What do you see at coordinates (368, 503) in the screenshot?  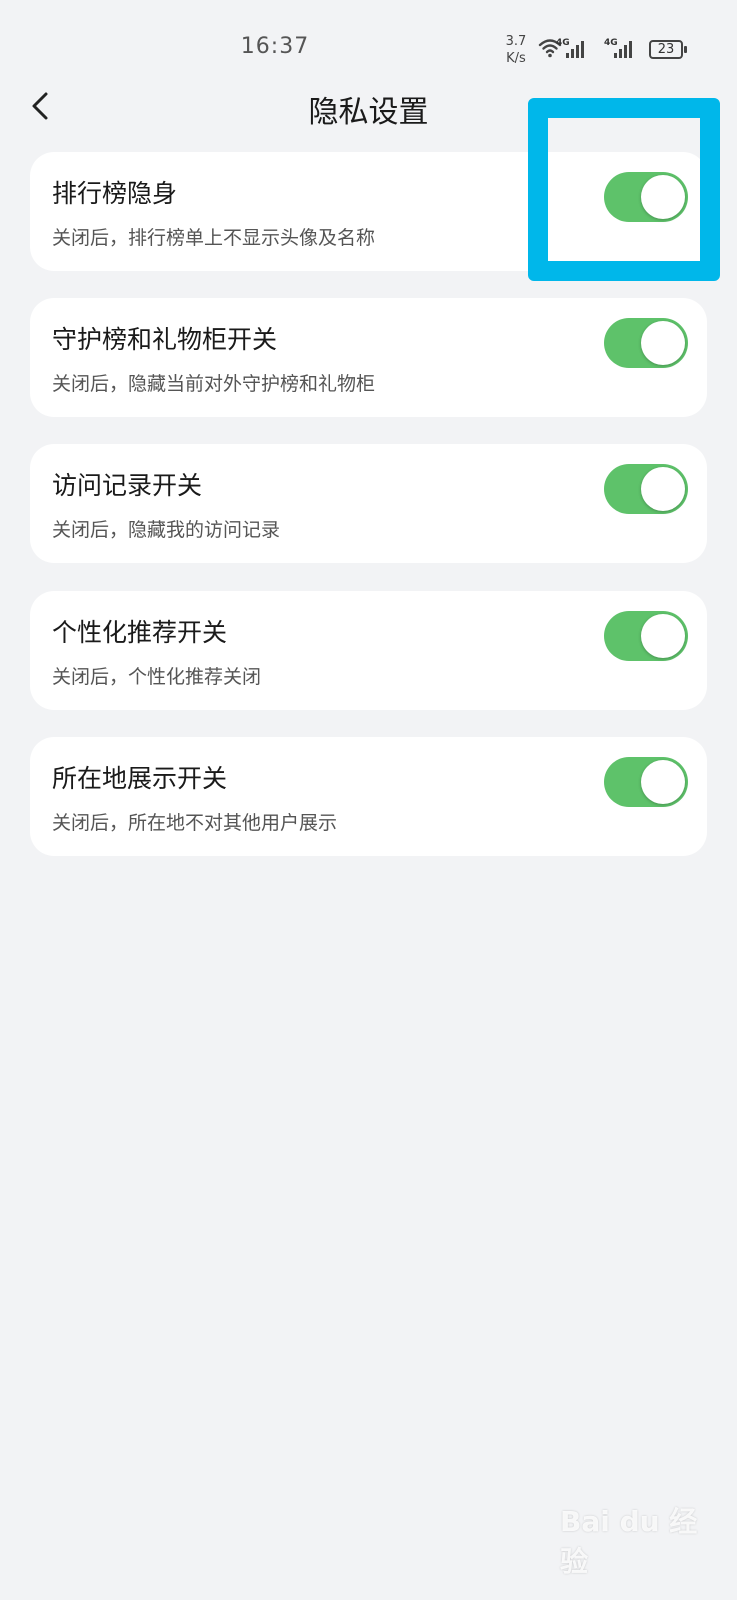 I see `setting-card-visit-record: 访问记录开关 关闭后，隐藏我的访问记录` at bounding box center [368, 503].